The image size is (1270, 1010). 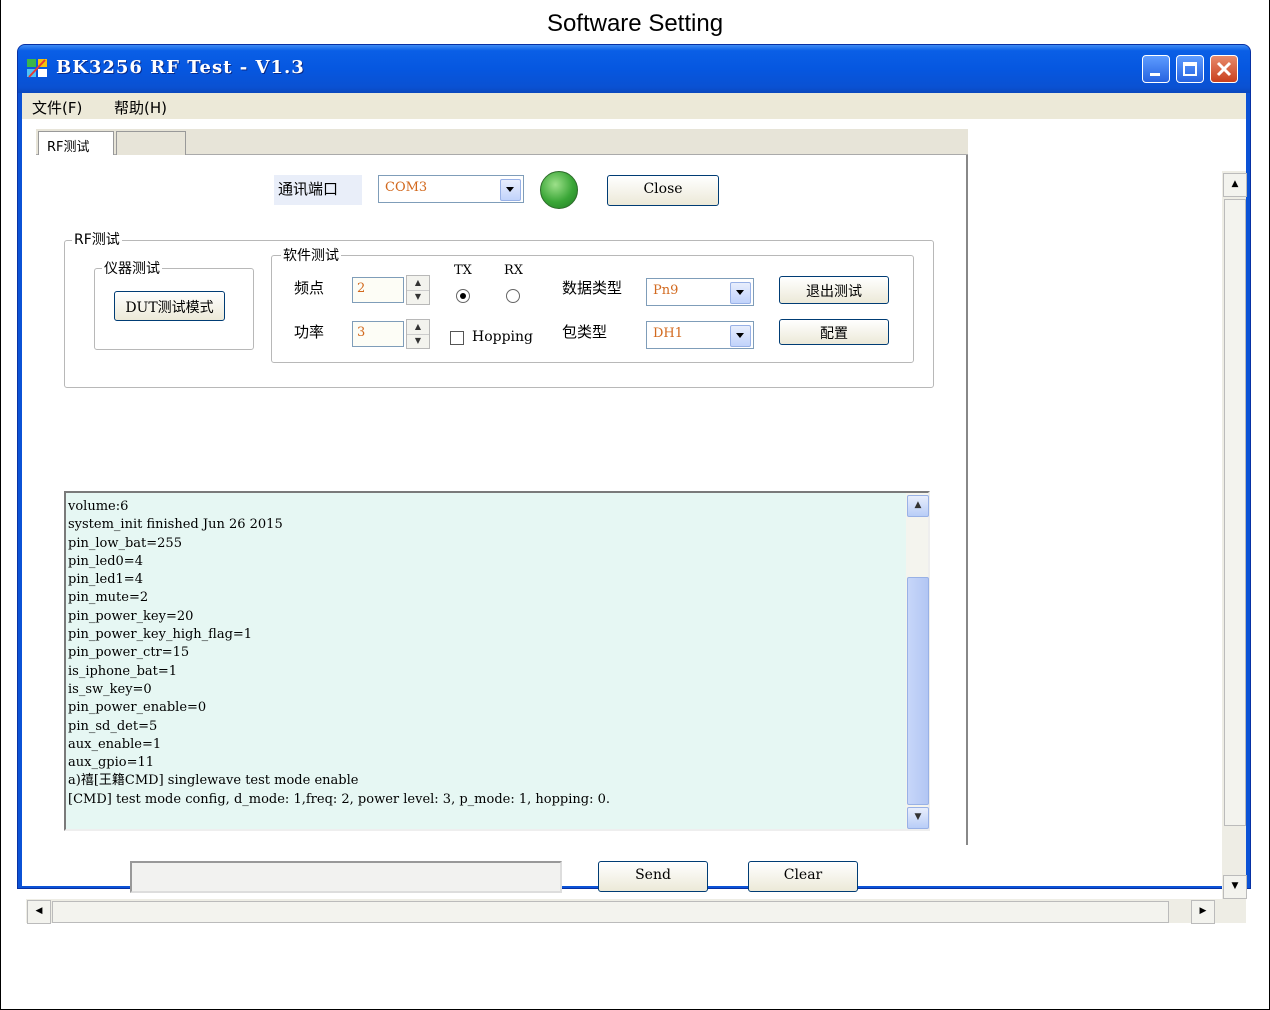 I want to click on freq-spinner: ▲ ▼, so click(x=418, y=290).